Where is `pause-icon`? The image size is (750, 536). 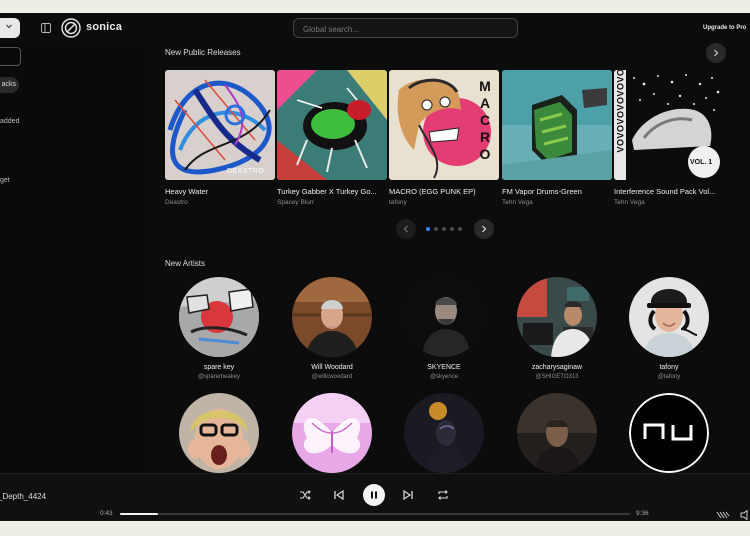 pause-icon is located at coordinates (374, 495).